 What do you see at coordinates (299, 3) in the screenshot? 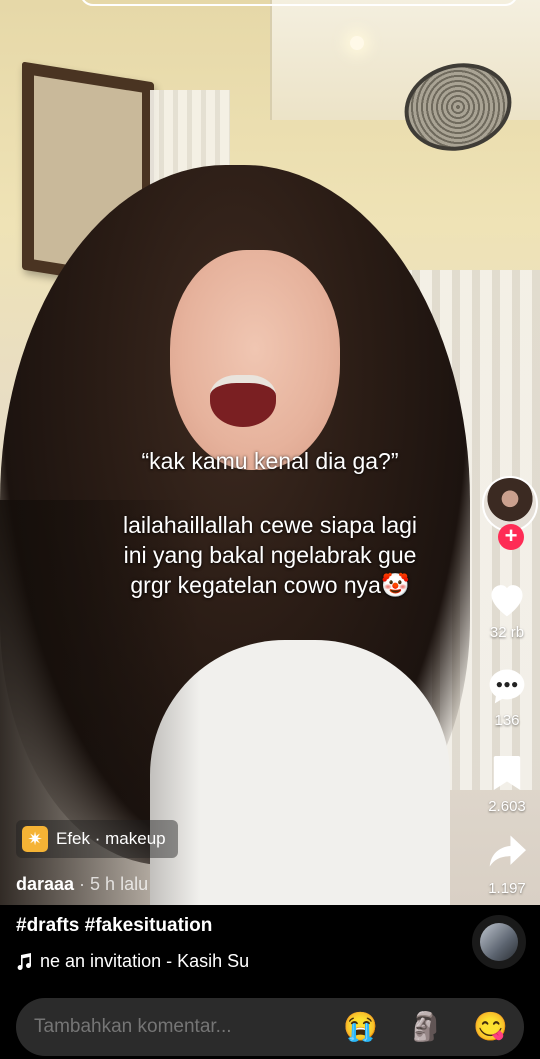
I see `top-search-outline` at bounding box center [299, 3].